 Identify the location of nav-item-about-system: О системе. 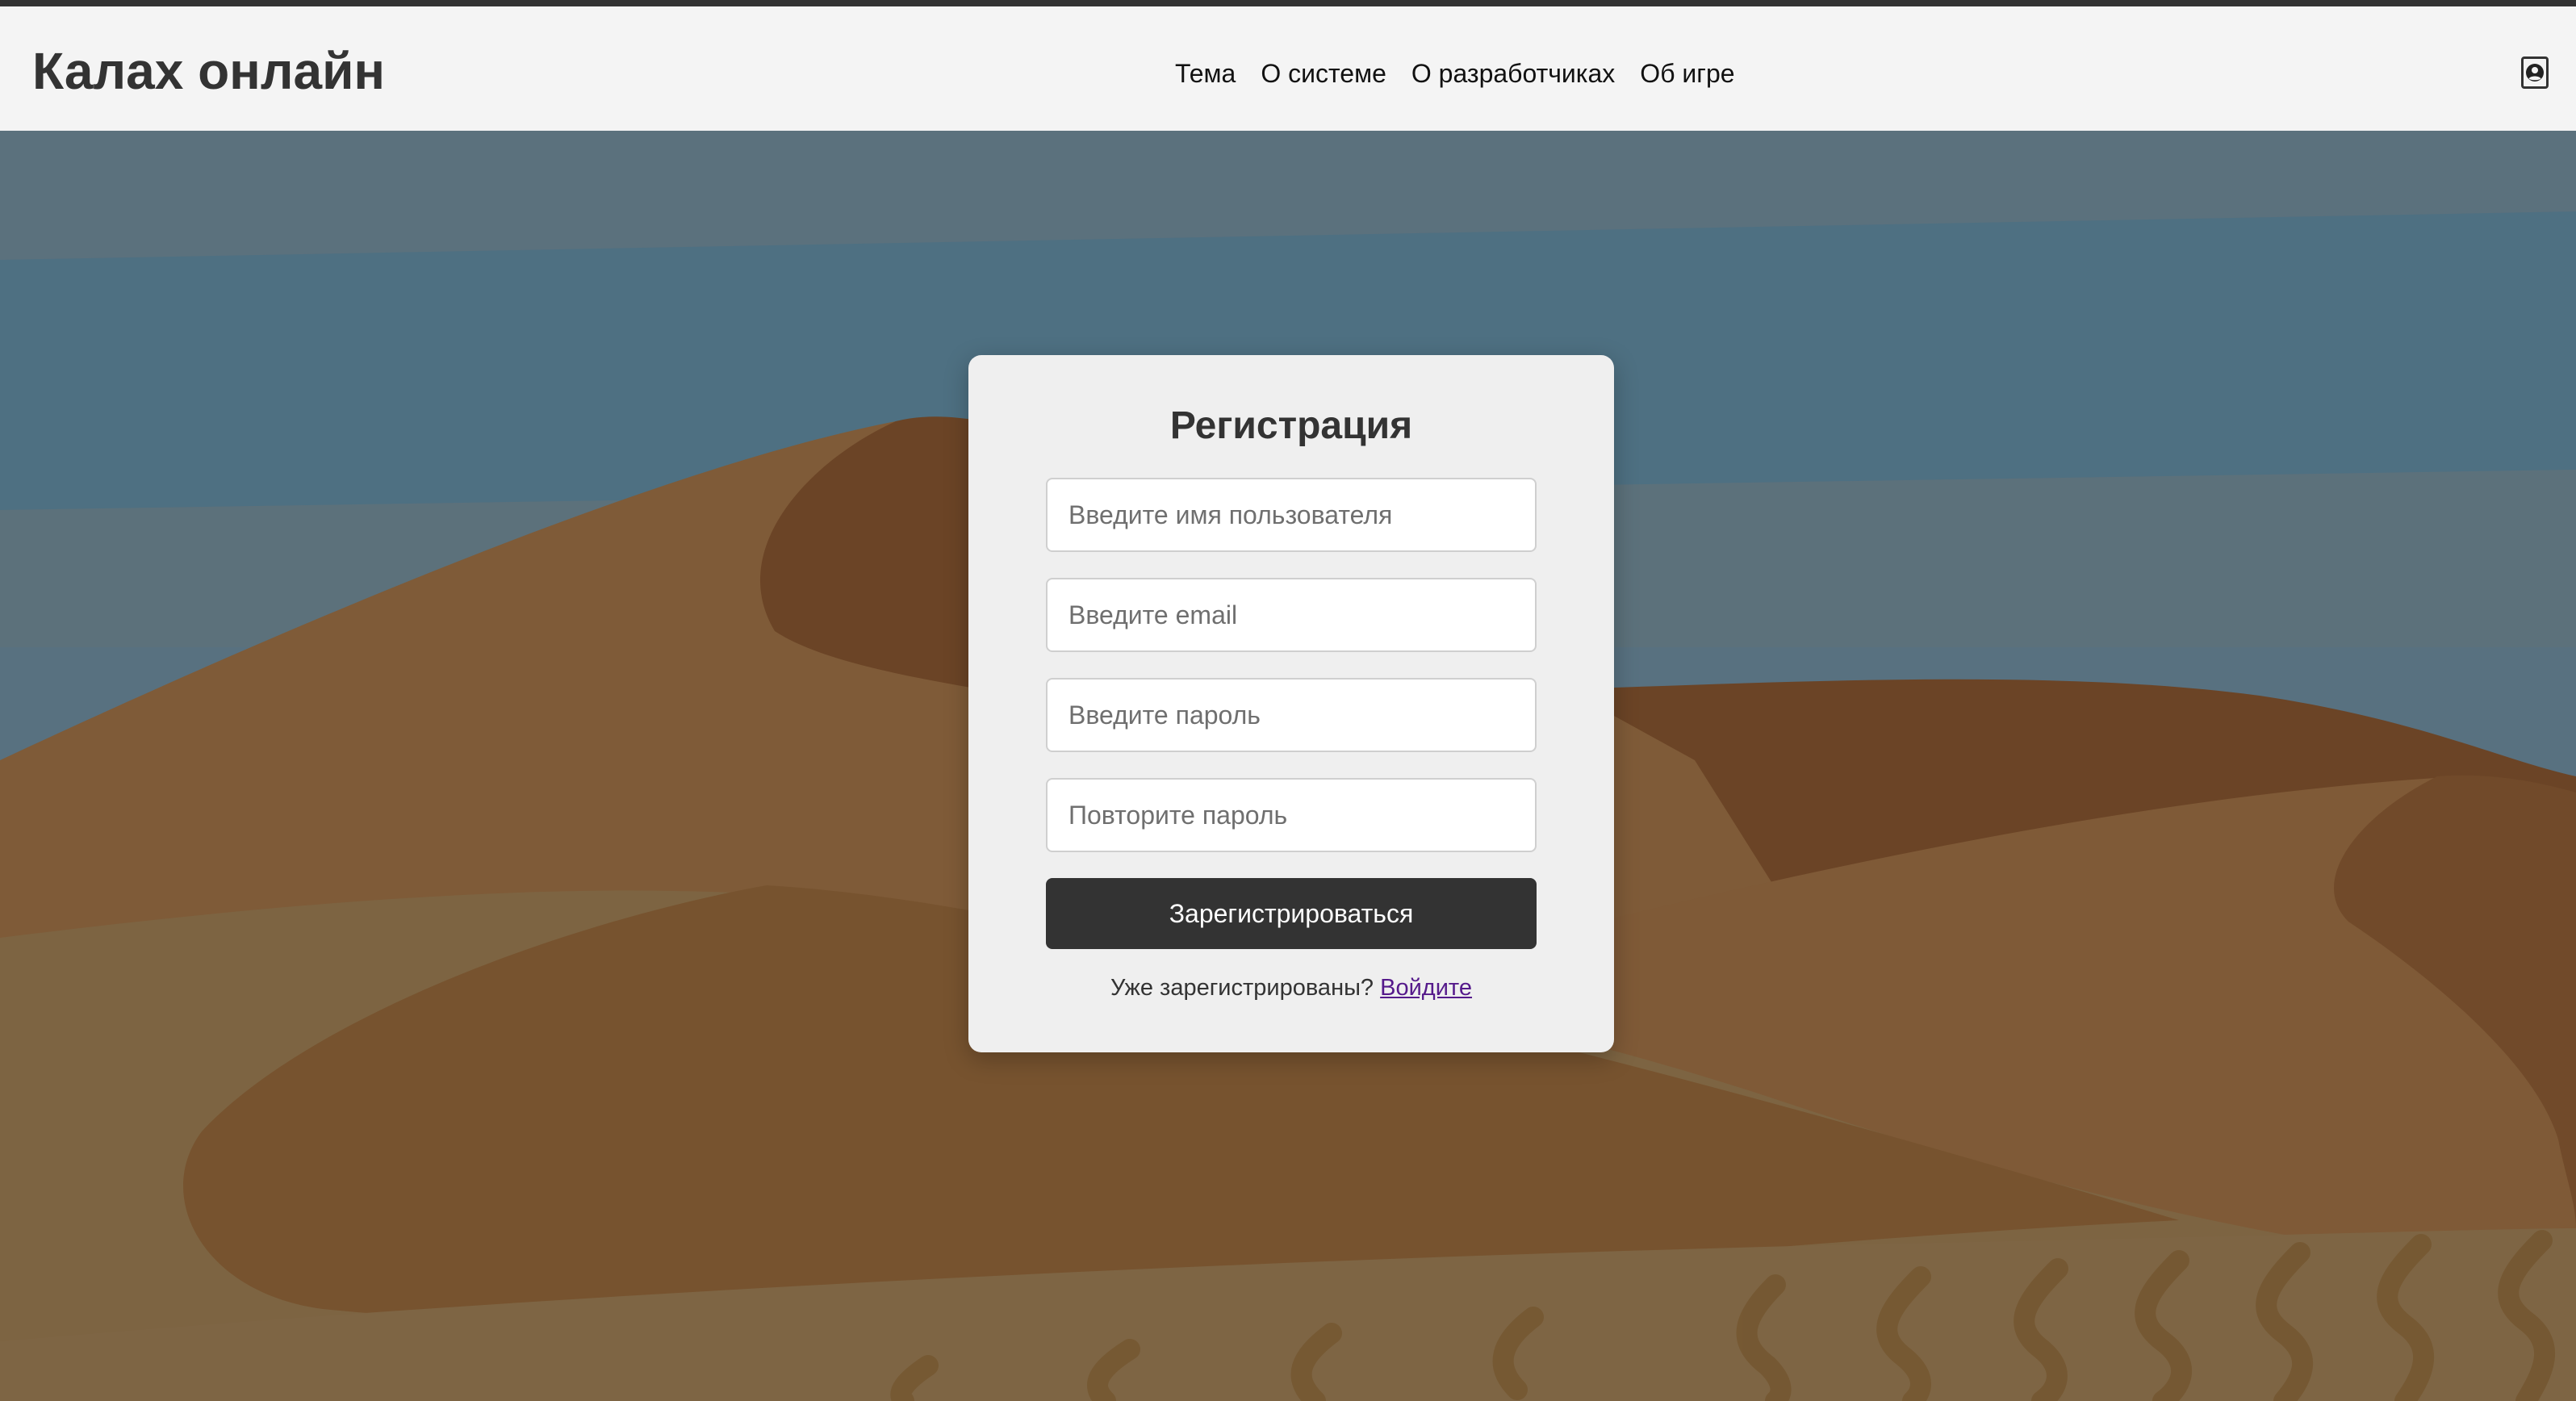
(1323, 74).